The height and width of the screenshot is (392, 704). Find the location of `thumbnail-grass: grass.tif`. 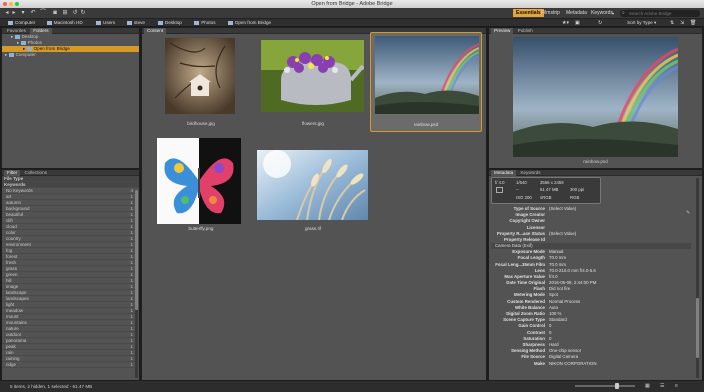

thumbnail-grass: grass.tif is located at coordinates (313, 184).